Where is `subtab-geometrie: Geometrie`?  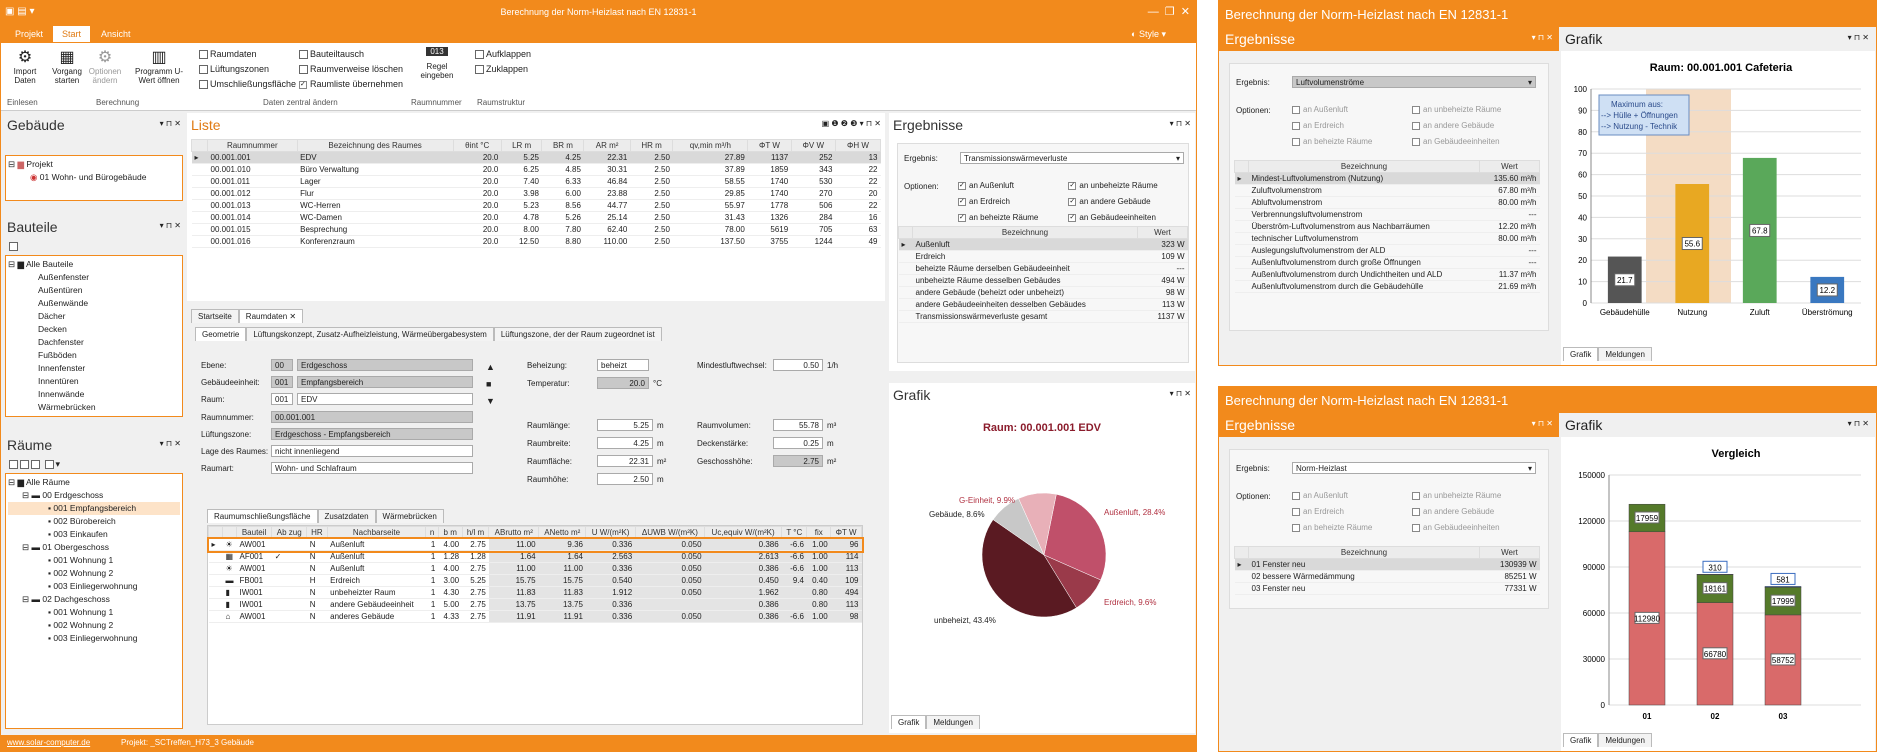
subtab-geometrie: Geometrie is located at coordinates (221, 334).